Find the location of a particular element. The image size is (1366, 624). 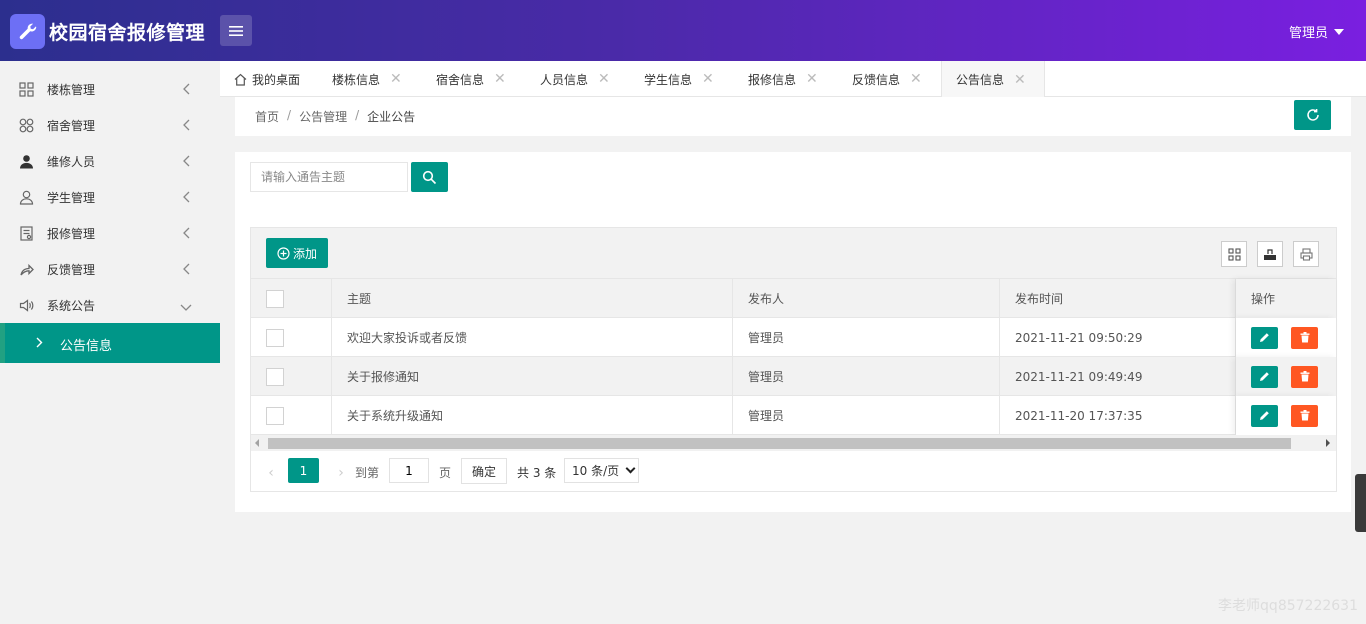

tab-repairs: 报修信息 ✕ is located at coordinates (783, 79).